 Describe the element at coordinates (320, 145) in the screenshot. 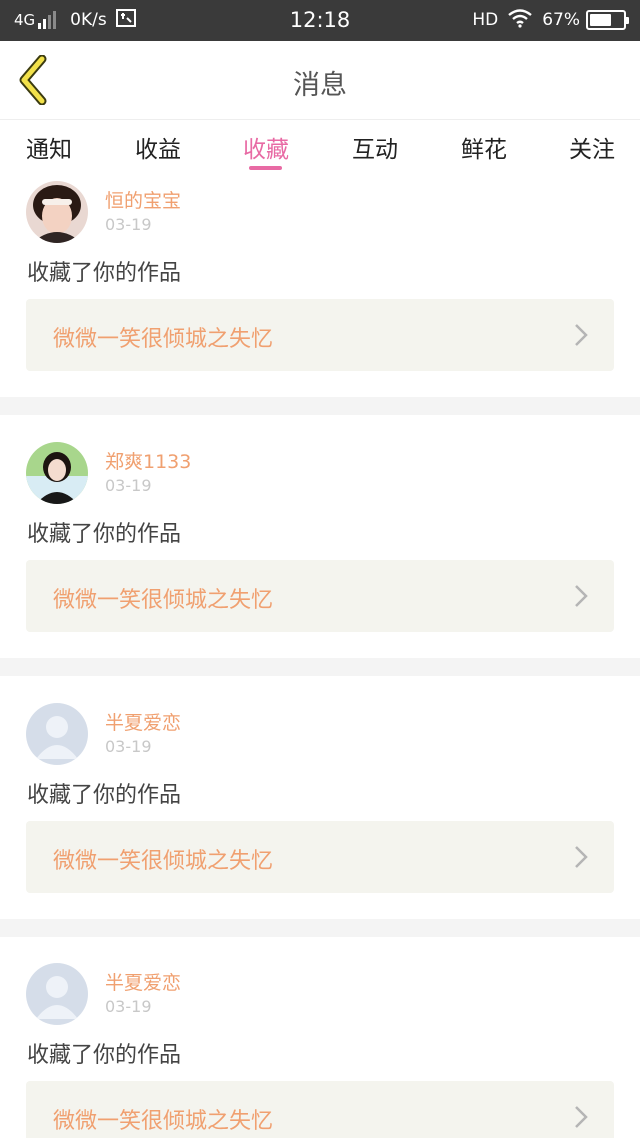

I see `tab-bar: 通知 收益 收藏 互动 鲜花 关注` at that location.